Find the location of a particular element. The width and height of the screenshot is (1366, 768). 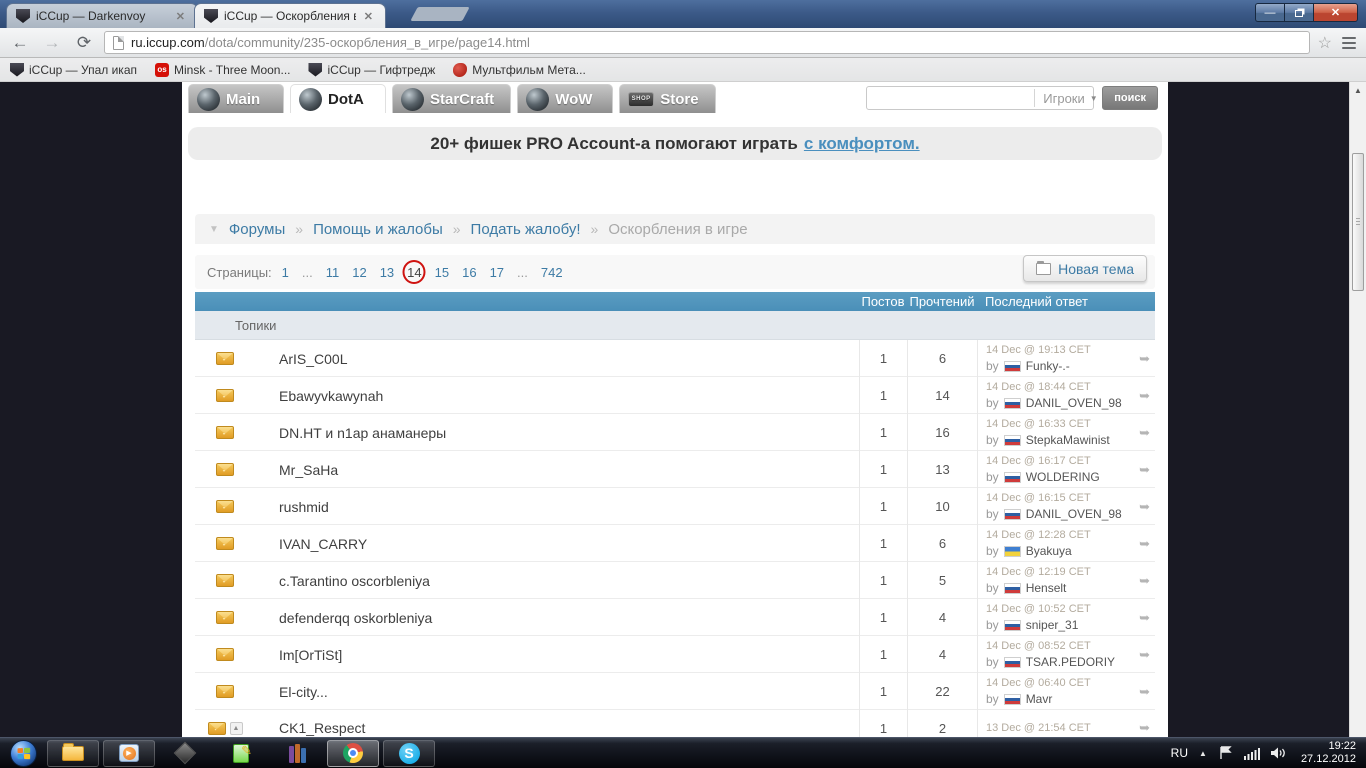

minimize-button: — is located at coordinates (1269, 12).